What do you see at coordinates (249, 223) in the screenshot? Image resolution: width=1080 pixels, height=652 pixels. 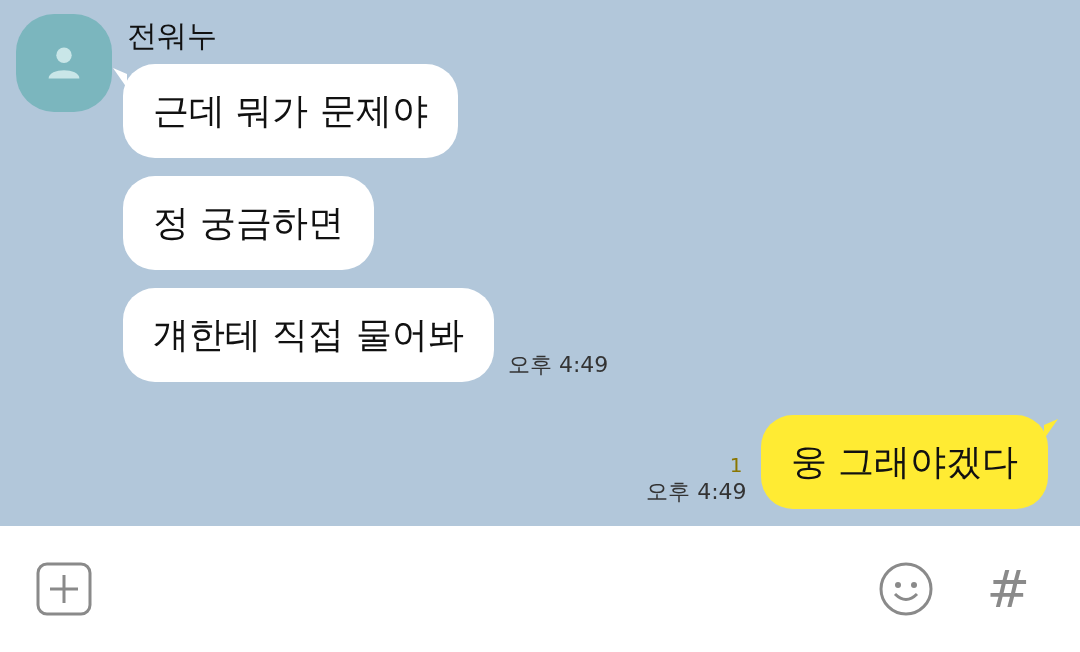 I see `message-bubble: 정 궁금하면` at bounding box center [249, 223].